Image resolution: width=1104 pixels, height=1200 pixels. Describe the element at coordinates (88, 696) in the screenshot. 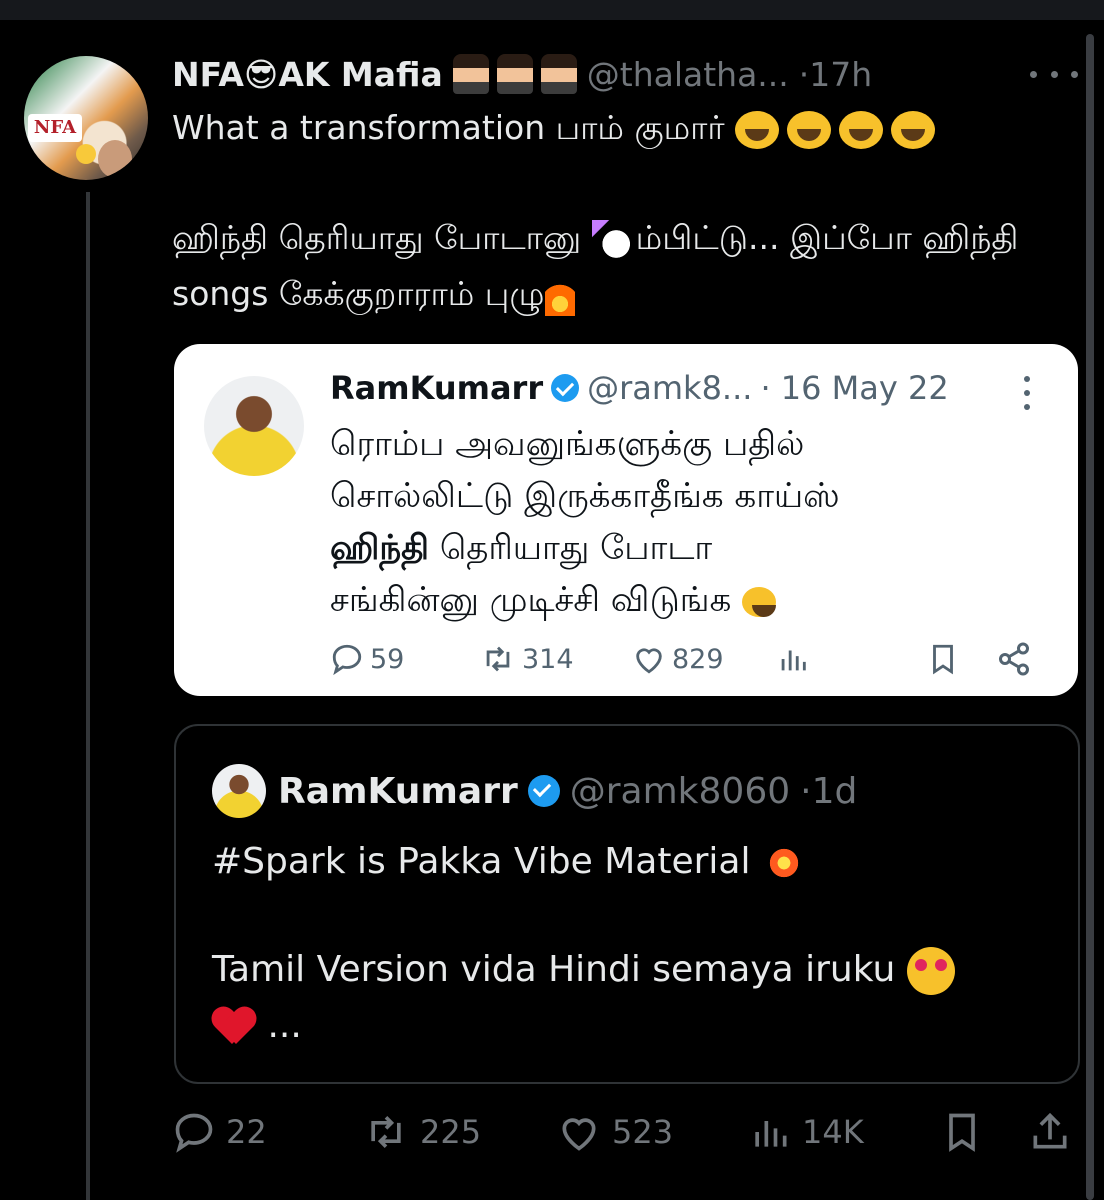

I see `thread-line` at that location.